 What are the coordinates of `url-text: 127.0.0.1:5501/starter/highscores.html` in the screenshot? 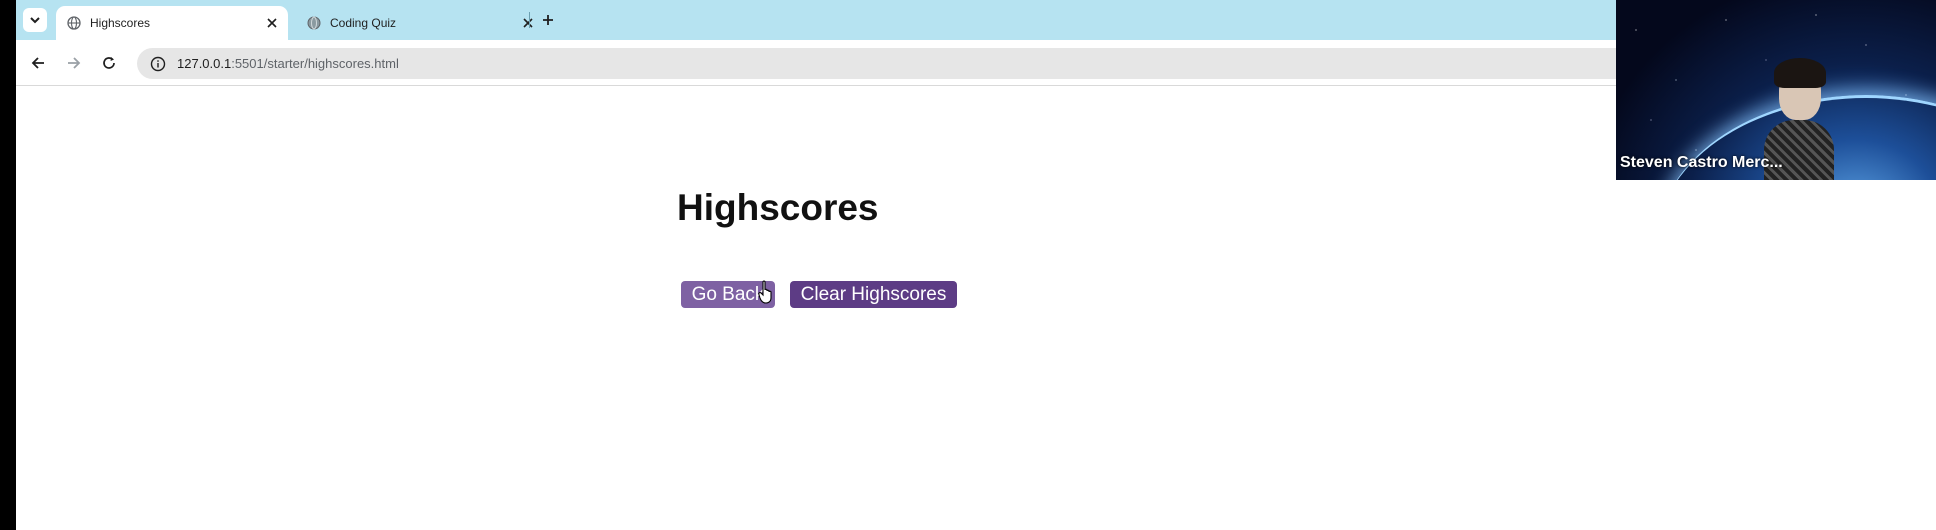 It's located at (288, 63).